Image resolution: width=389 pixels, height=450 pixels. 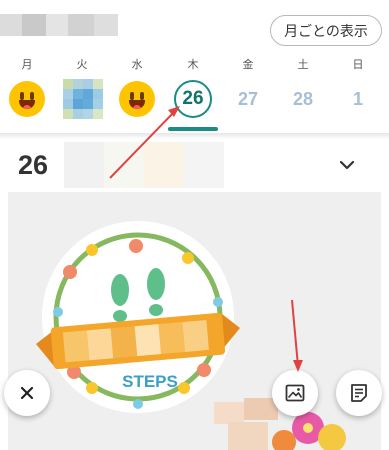 What do you see at coordinates (326, 30) in the screenshot?
I see `month-view-button: 月ごとの表示` at bounding box center [326, 30].